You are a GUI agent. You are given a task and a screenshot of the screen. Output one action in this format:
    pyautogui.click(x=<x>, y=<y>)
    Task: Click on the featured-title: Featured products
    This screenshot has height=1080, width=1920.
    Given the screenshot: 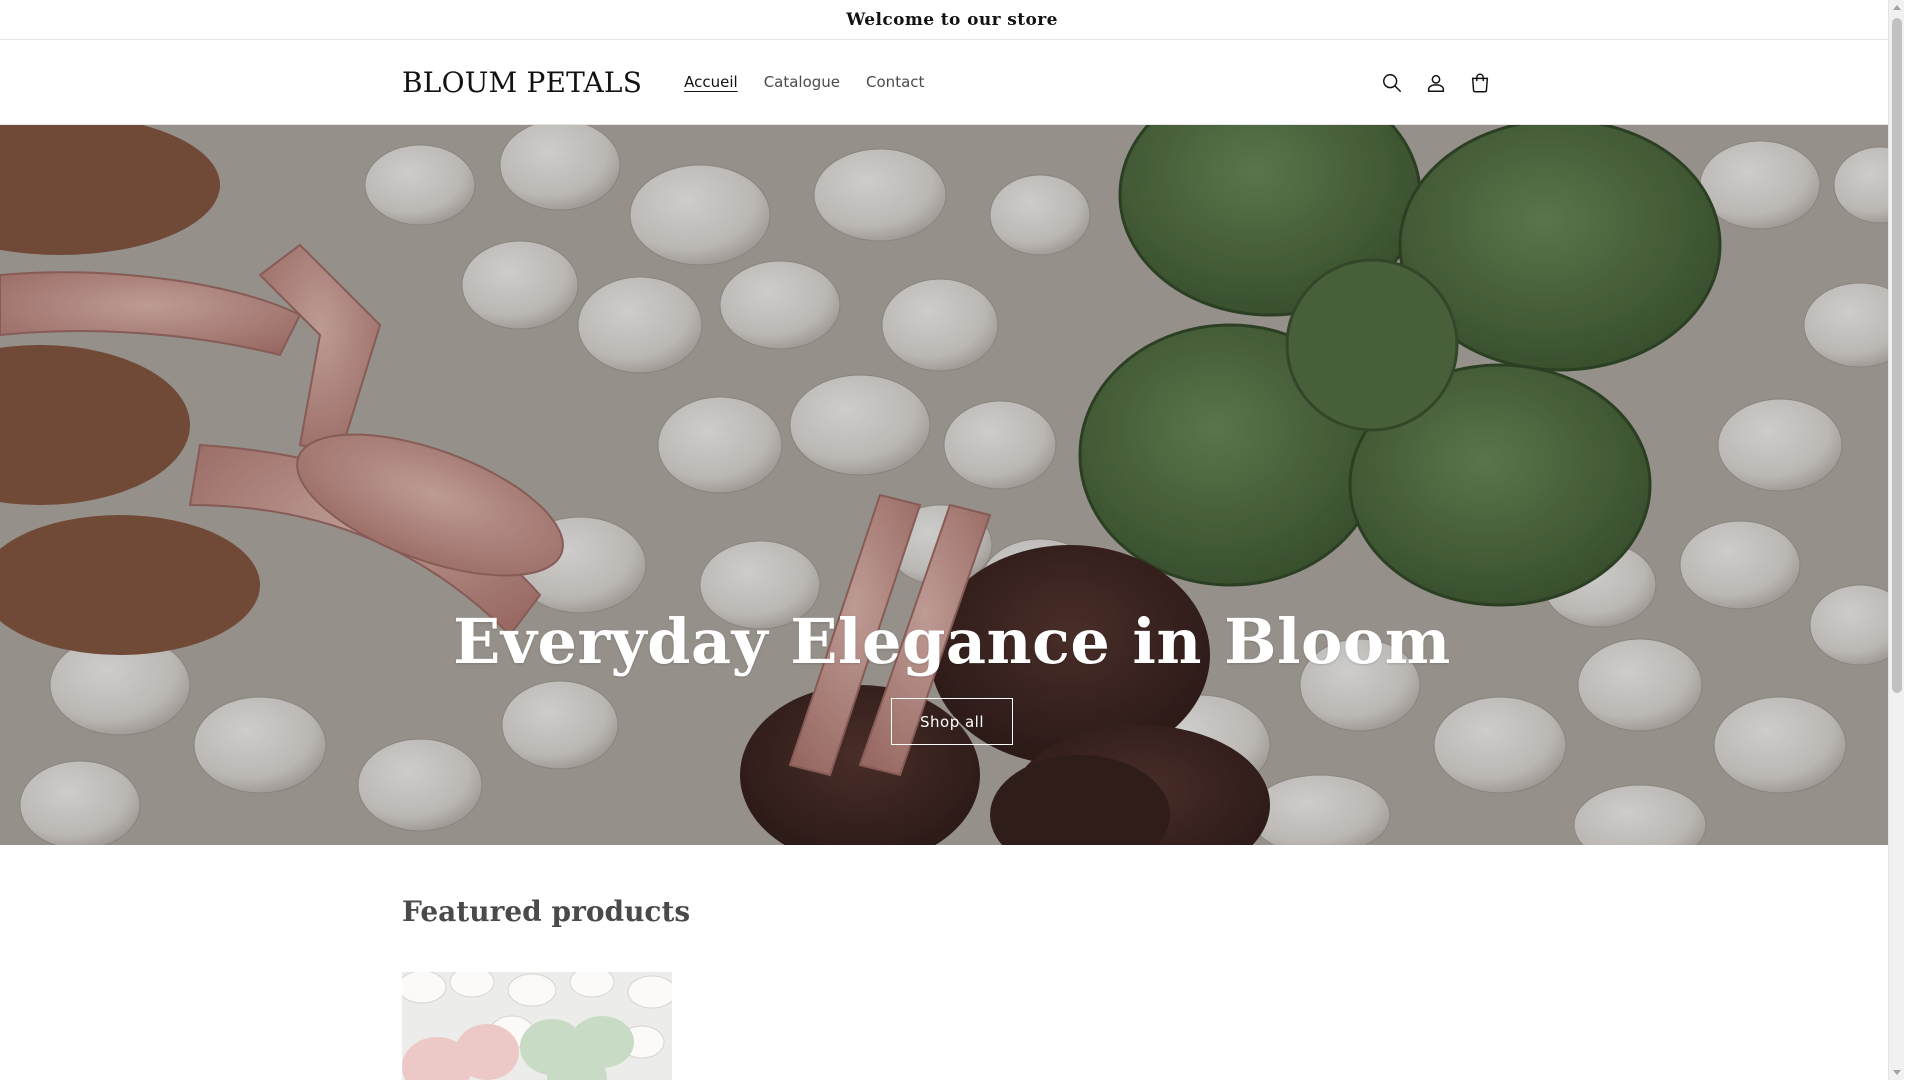 What is the action you would take?
    pyautogui.click(x=546, y=911)
    